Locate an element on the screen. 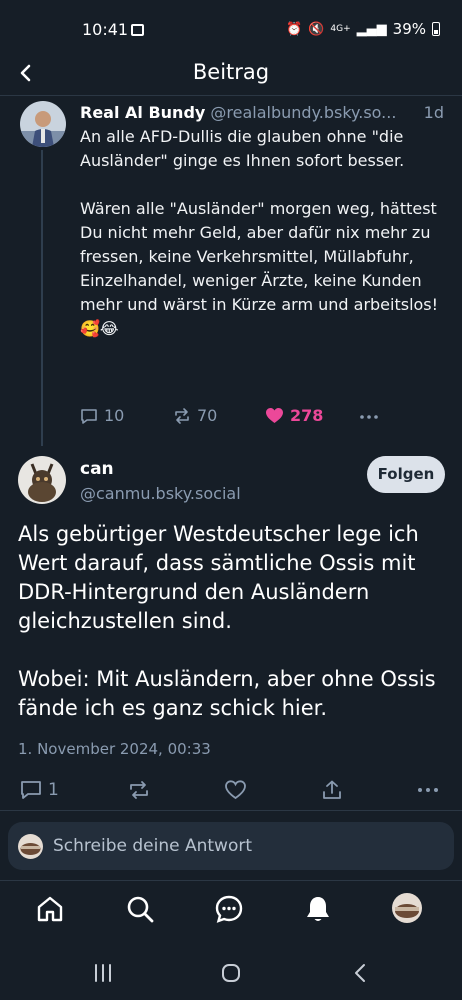 The width and height of the screenshot is (462, 1000). profile-avatar is located at coordinates (407, 908).